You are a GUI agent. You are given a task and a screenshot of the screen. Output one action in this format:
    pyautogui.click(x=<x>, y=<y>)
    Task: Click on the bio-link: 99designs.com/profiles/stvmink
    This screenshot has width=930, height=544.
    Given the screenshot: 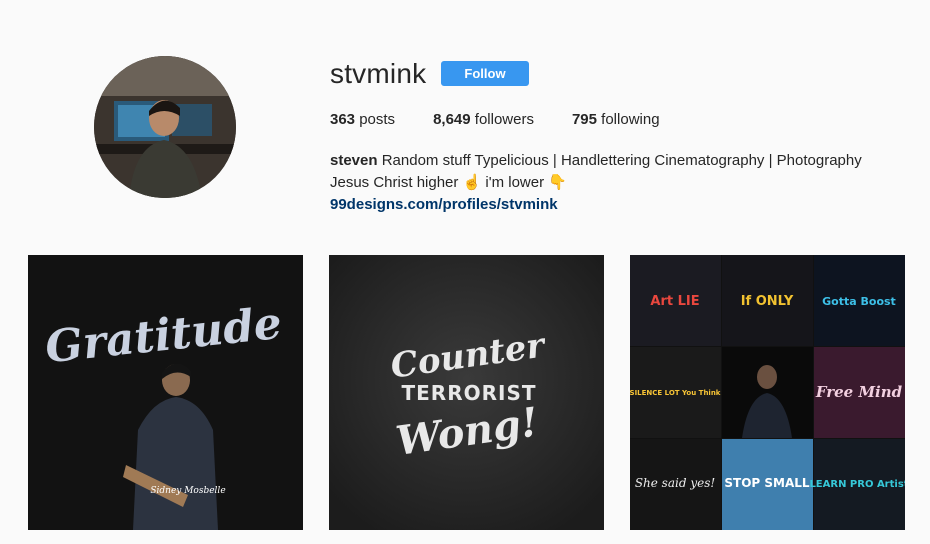 What is the action you would take?
    pyautogui.click(x=620, y=205)
    